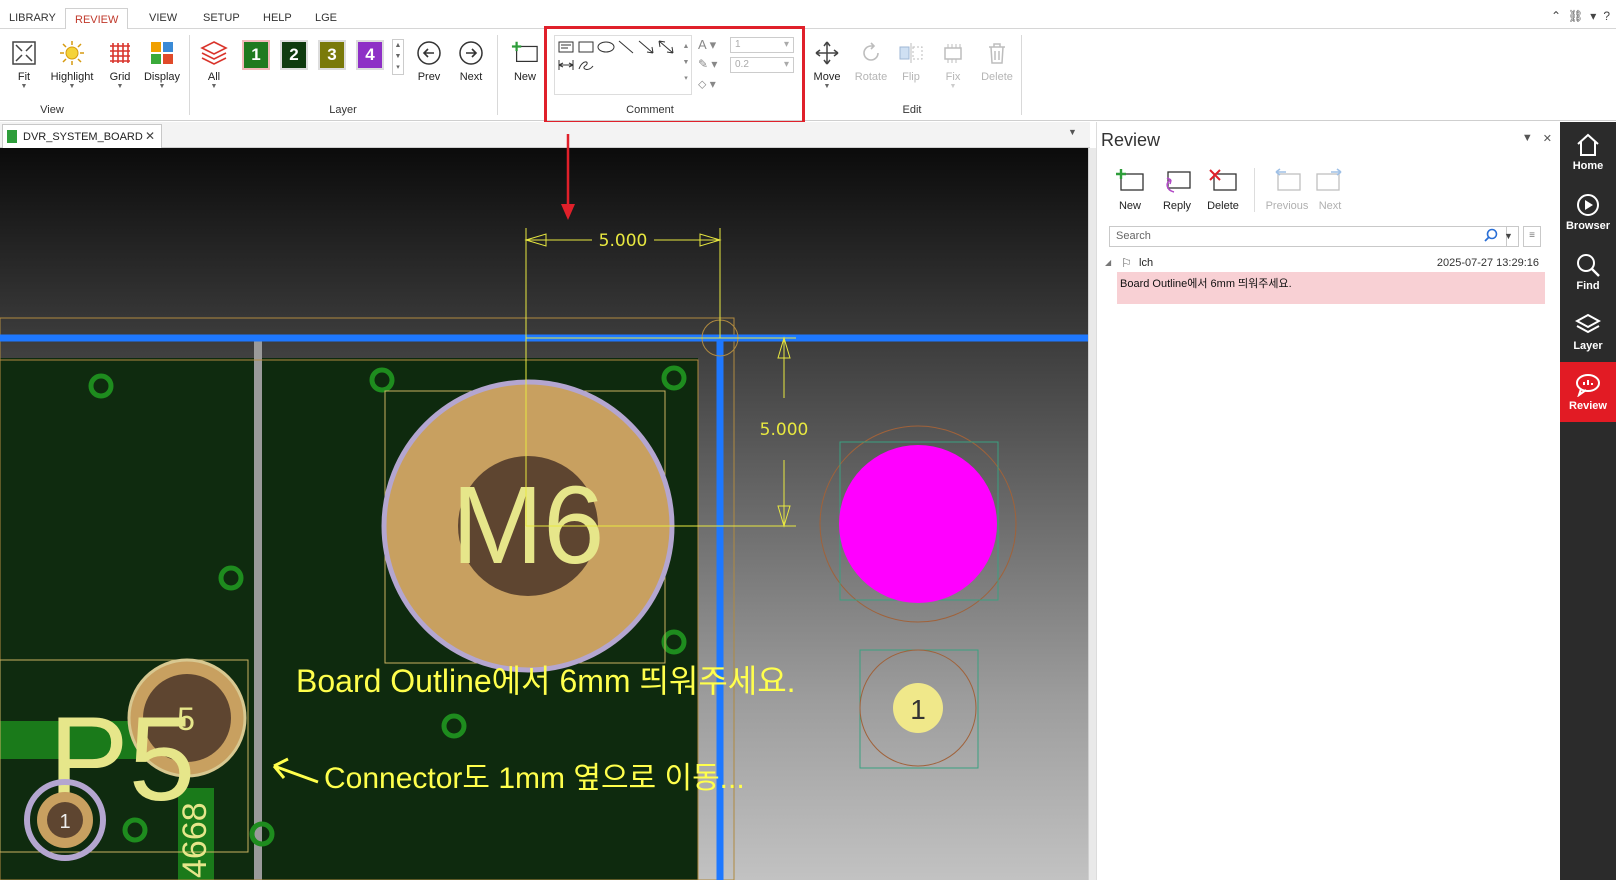  What do you see at coordinates (1588, 166) in the screenshot?
I see `nav-home-label: Home` at bounding box center [1588, 166].